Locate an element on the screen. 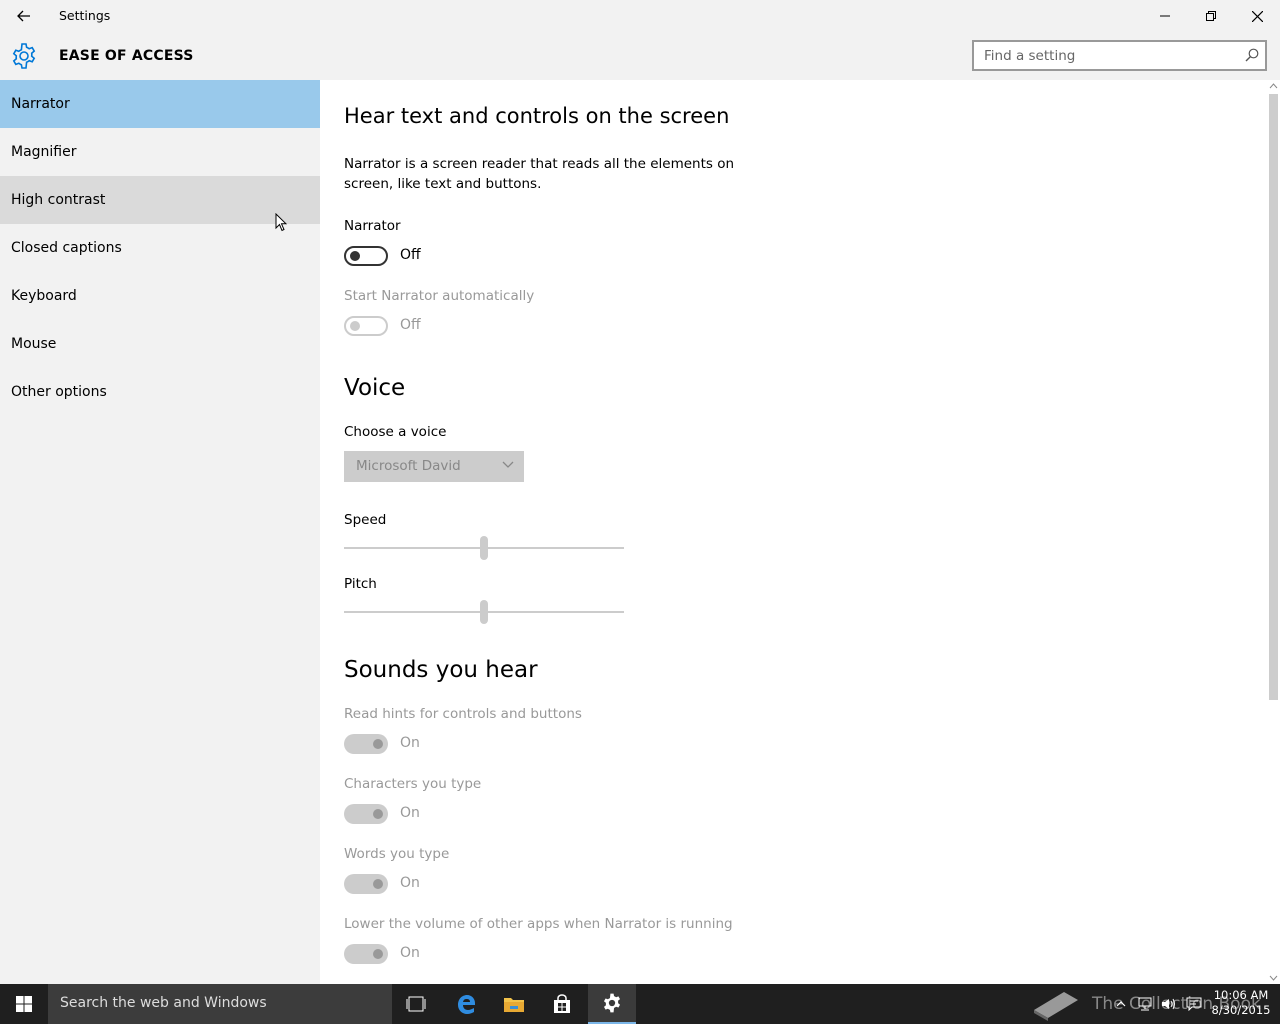 Image resolution: width=1280 pixels, height=1024 pixels. search-box is located at coordinates (1119, 55).